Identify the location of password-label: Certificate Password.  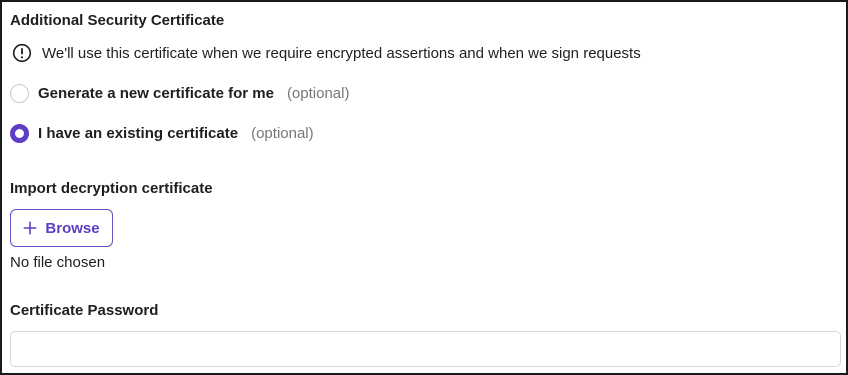
(84, 310).